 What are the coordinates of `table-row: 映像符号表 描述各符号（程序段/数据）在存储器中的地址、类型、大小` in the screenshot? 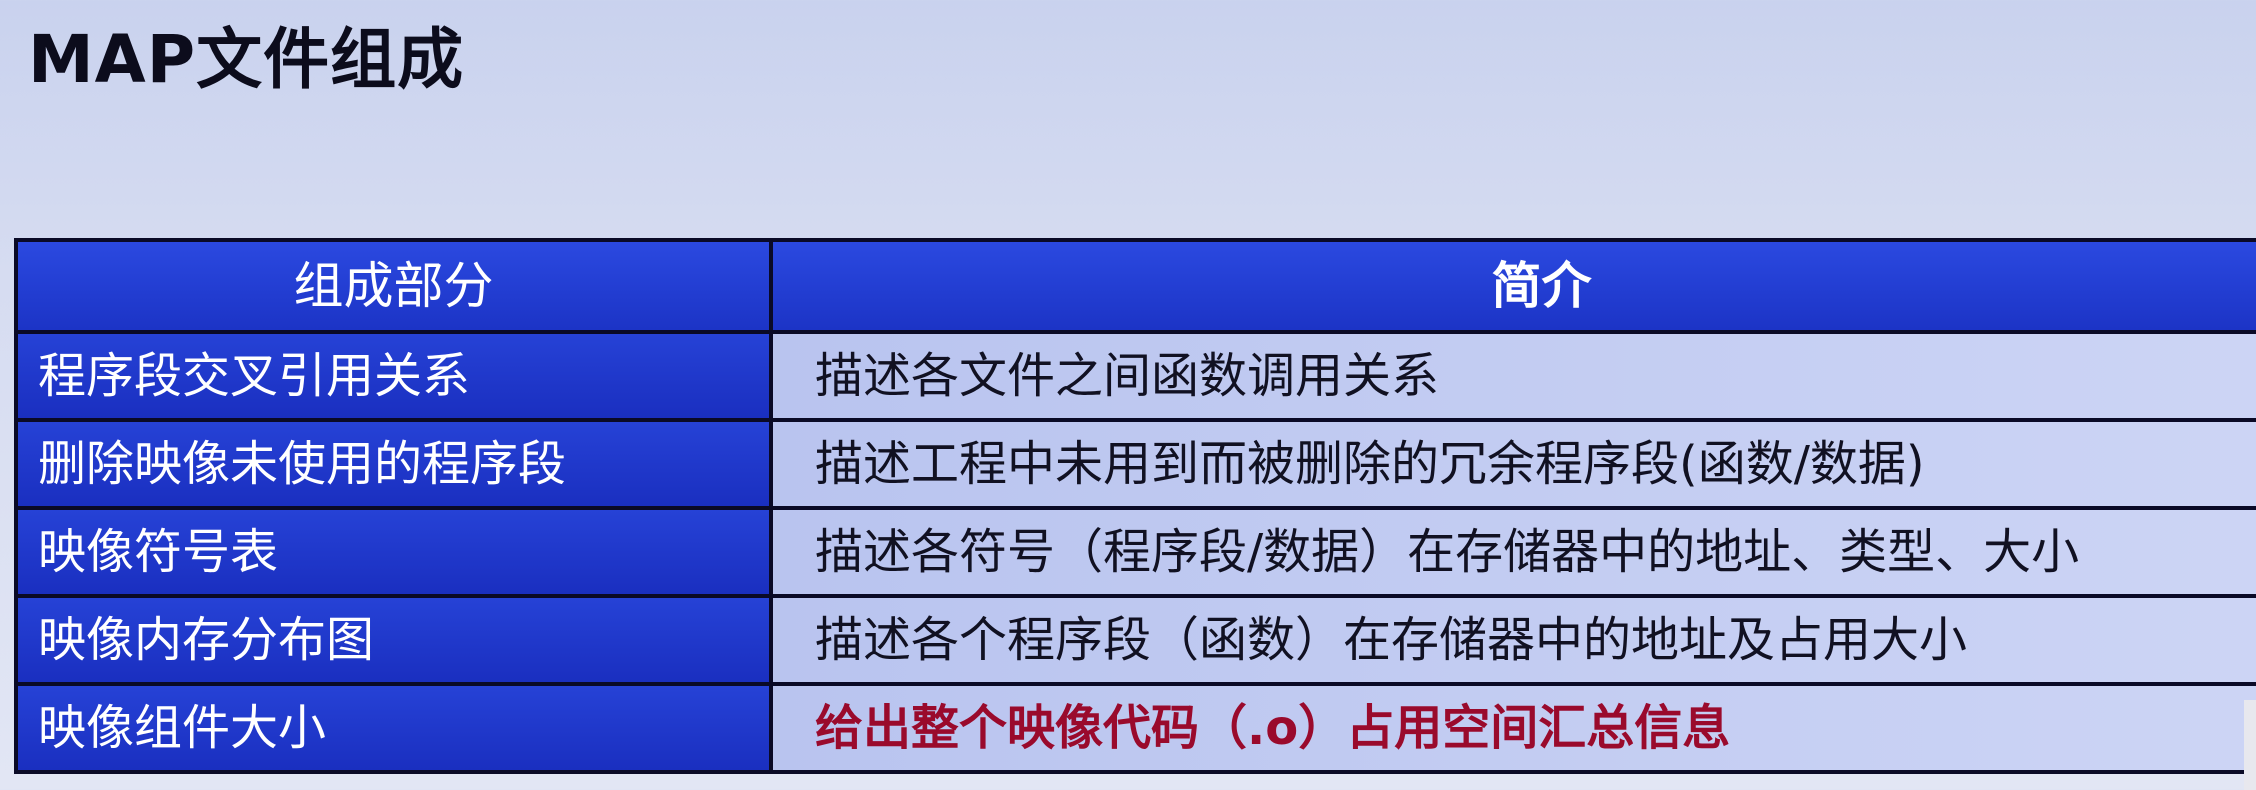 It's located at (1135, 552).